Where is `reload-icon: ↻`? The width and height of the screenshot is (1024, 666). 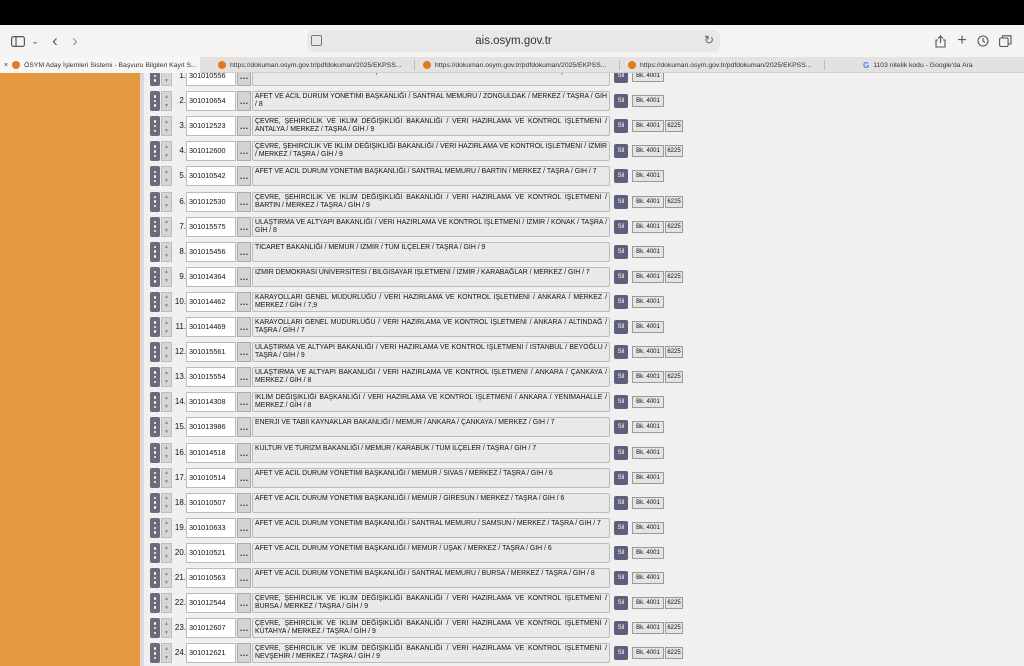
reload-icon: ↻ is located at coordinates (709, 40).